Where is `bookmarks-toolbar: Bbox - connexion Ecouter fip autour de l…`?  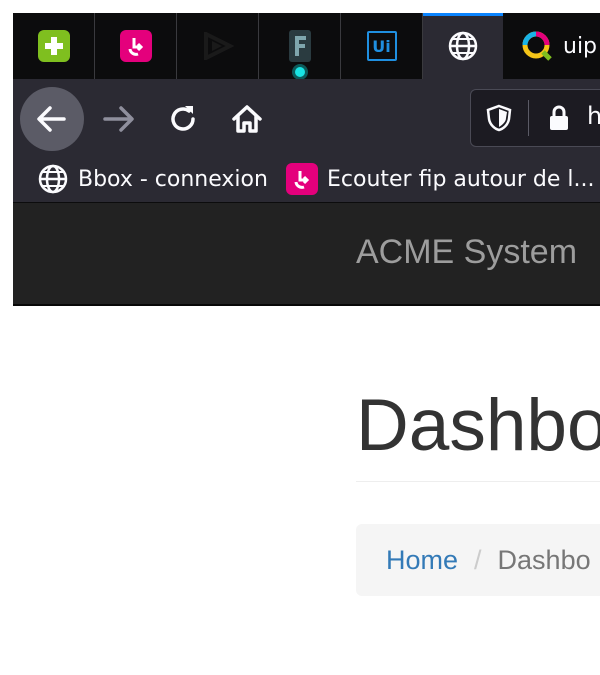
bookmarks-toolbar: Bbox - connexion Ecouter fip autour de l… is located at coordinates (306, 179).